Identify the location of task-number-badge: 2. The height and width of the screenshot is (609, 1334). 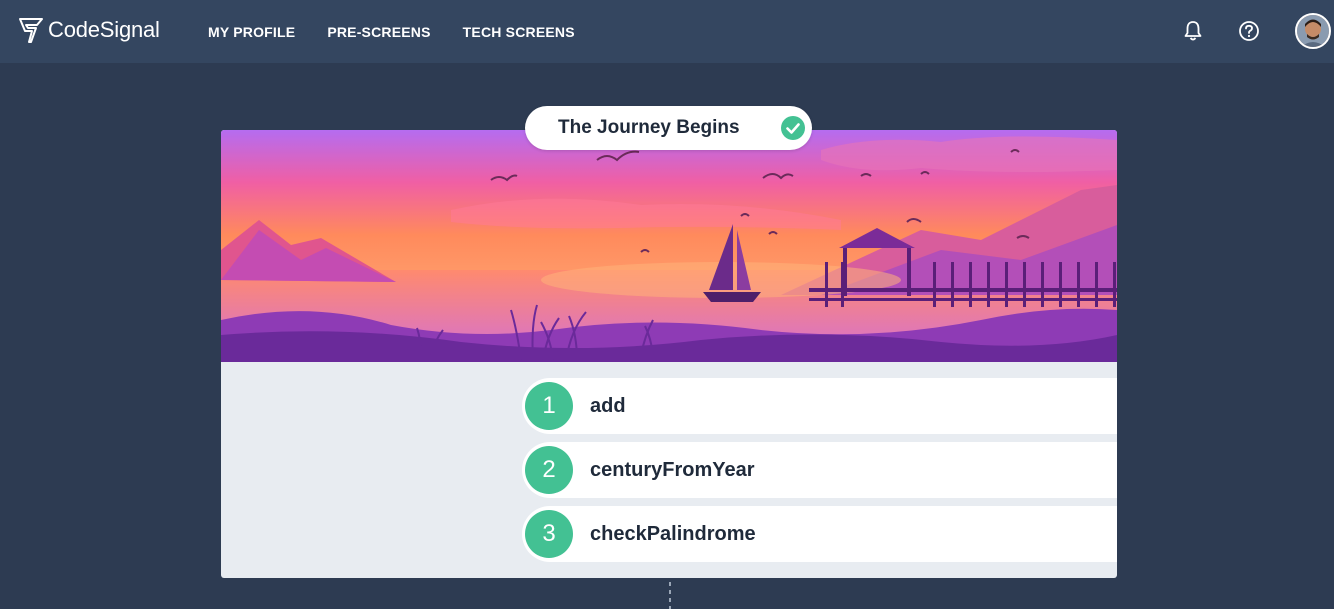
(549, 470).